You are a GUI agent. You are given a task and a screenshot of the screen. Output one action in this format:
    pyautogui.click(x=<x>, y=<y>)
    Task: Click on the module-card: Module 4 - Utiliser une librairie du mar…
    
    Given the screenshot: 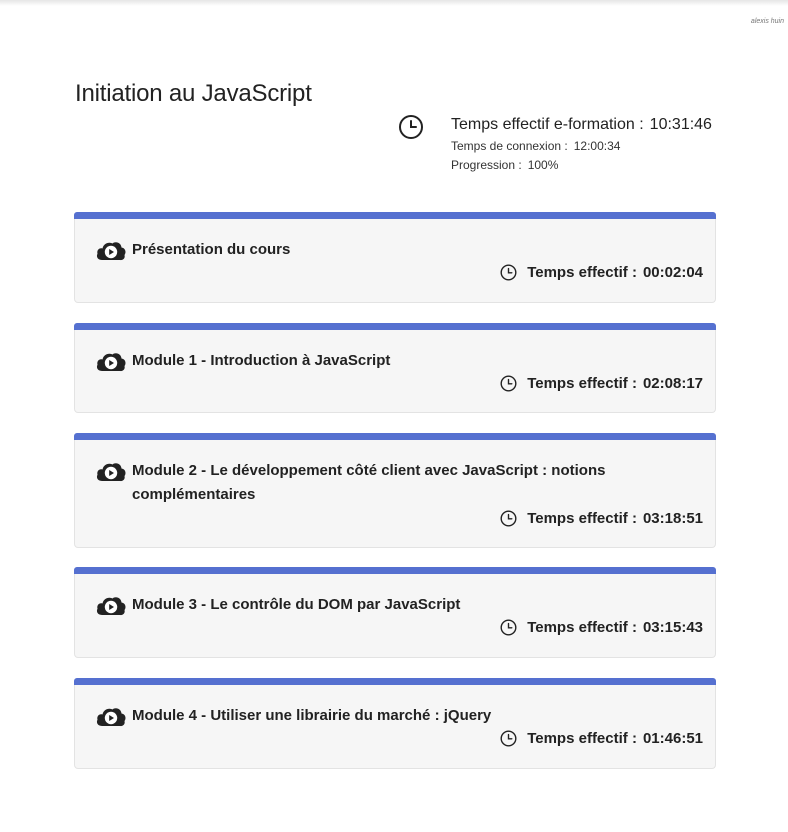 What is the action you would take?
    pyautogui.click(x=395, y=723)
    